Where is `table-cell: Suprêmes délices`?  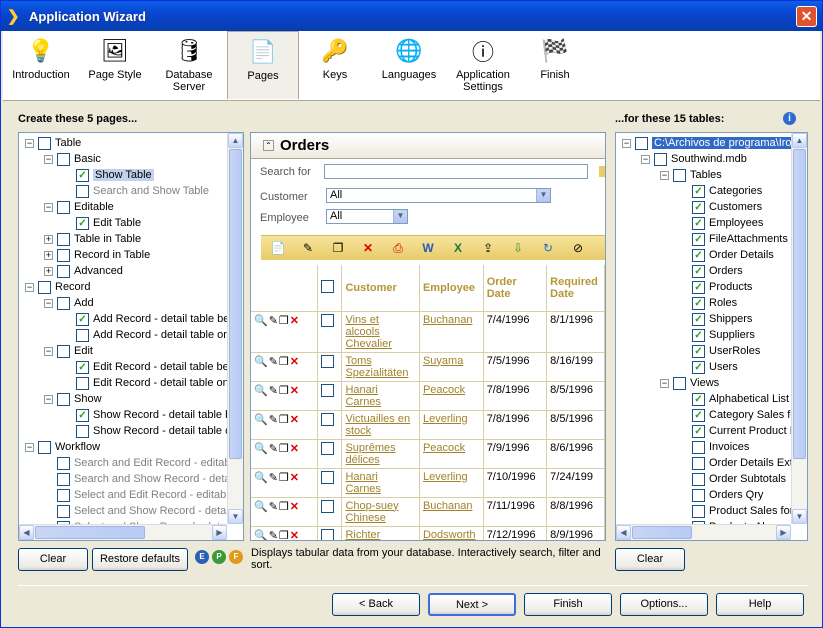
table-cell: Suprêmes délices is located at coordinates (370, 454).